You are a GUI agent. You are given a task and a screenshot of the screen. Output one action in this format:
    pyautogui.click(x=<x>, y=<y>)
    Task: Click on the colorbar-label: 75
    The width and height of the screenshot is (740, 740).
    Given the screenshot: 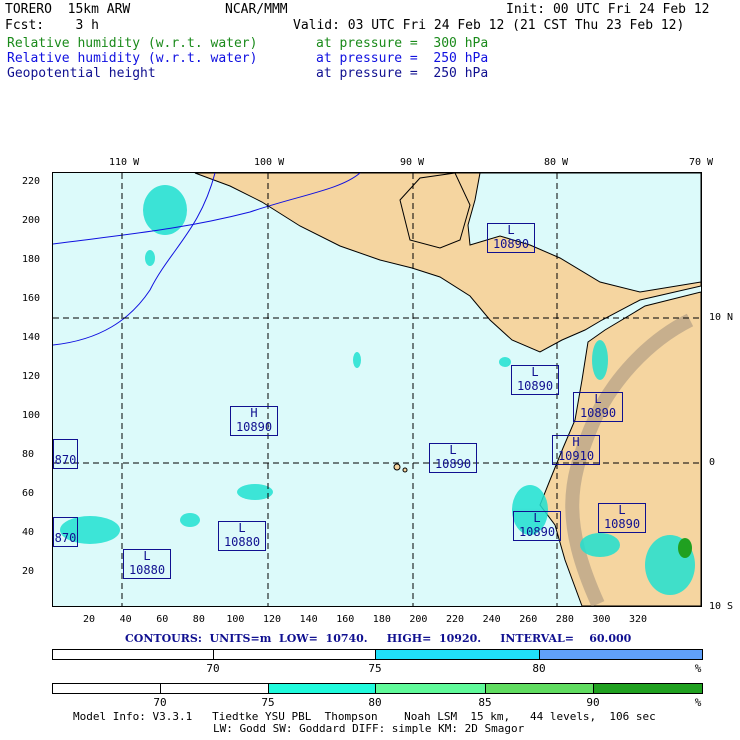 What is the action you would take?
    pyautogui.click(x=375, y=668)
    